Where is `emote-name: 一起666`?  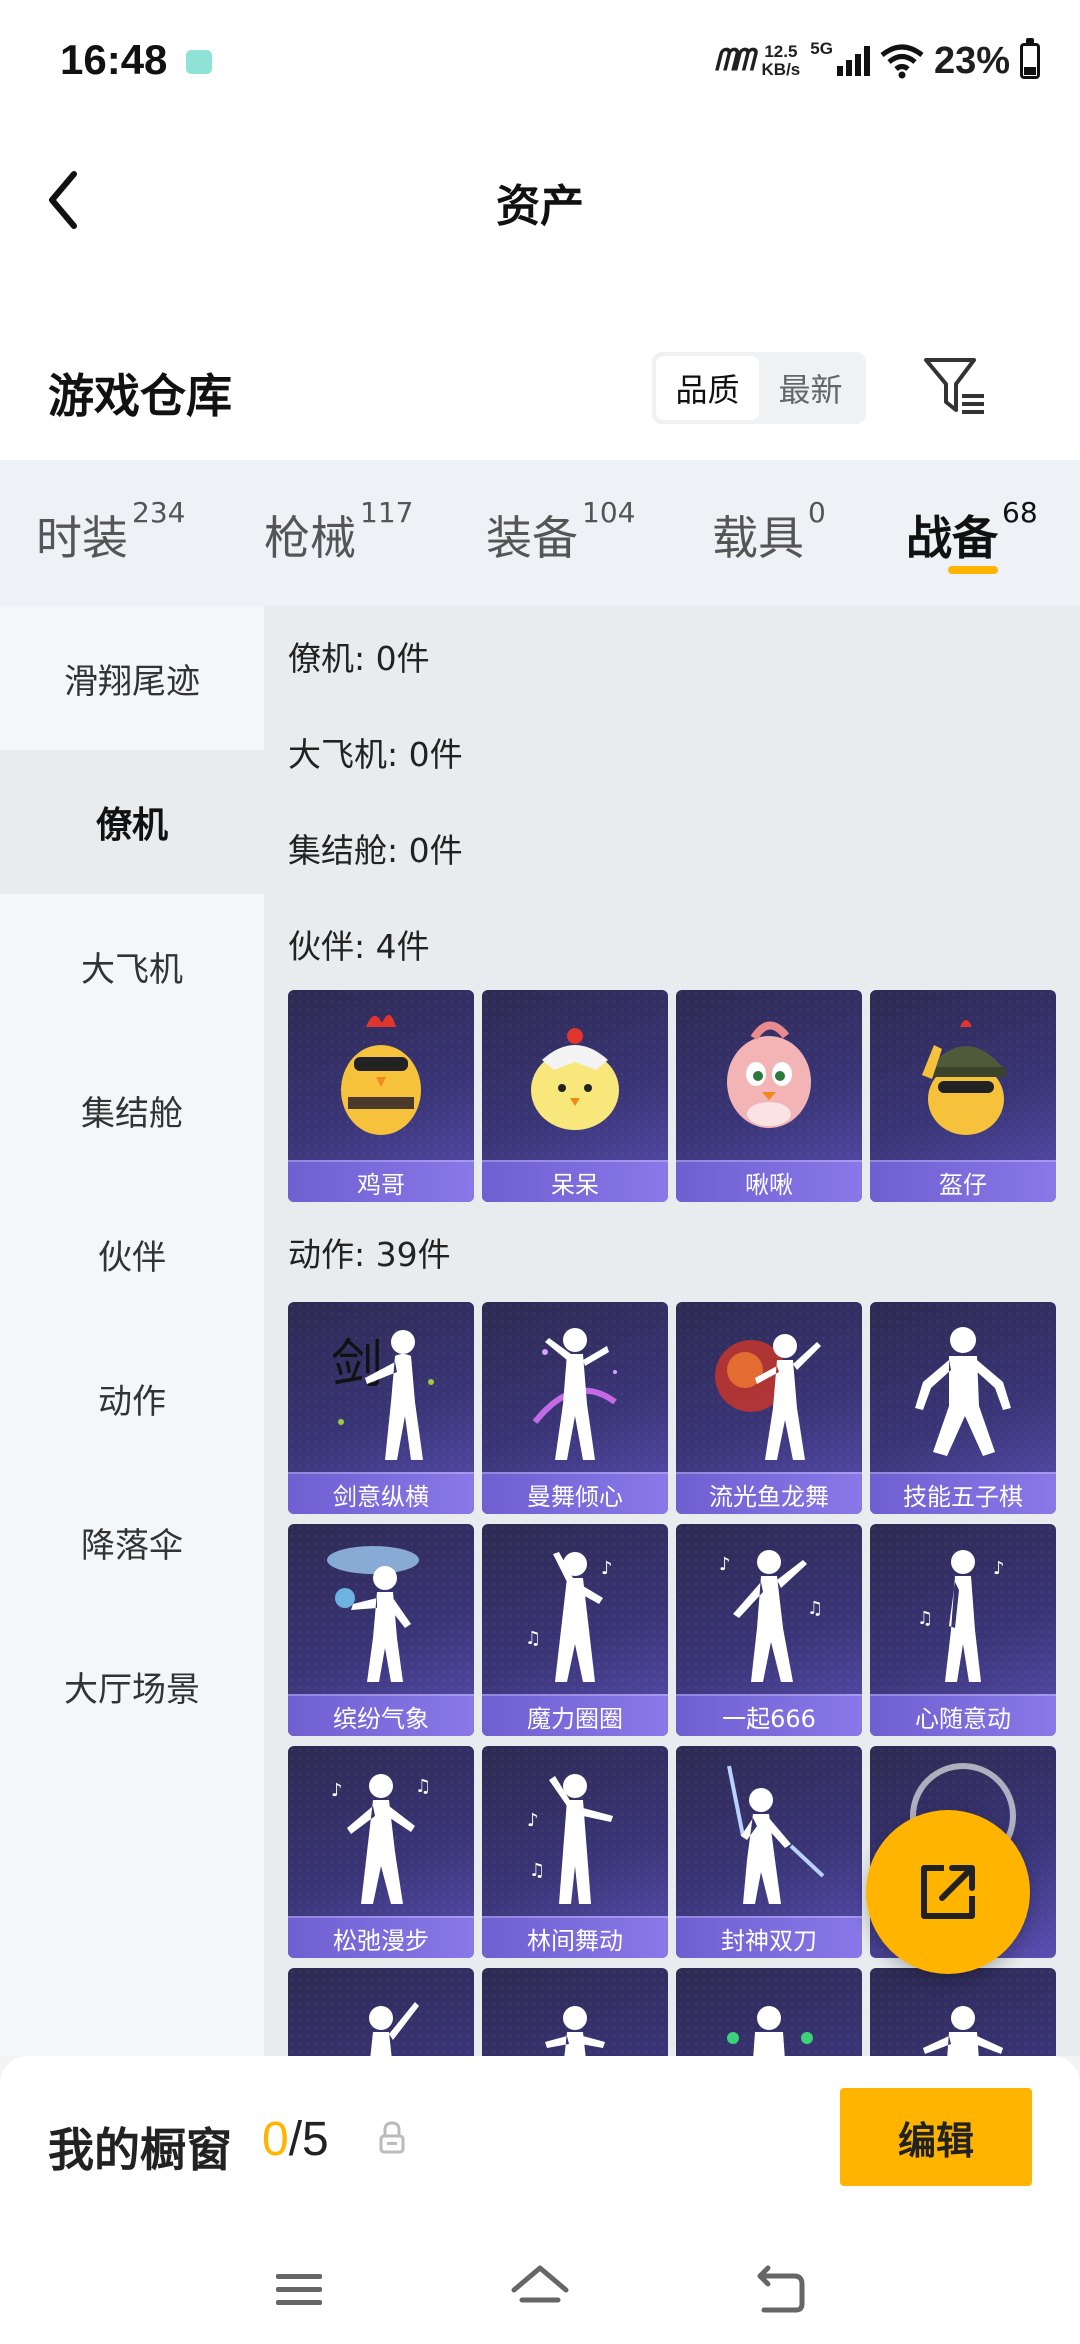
emote-name: 一起666 is located at coordinates (769, 1715).